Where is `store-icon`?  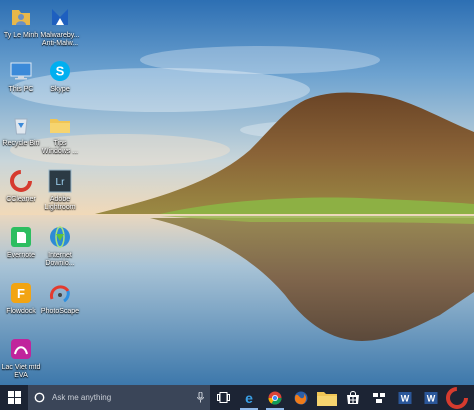 store-icon is located at coordinates (353, 397).